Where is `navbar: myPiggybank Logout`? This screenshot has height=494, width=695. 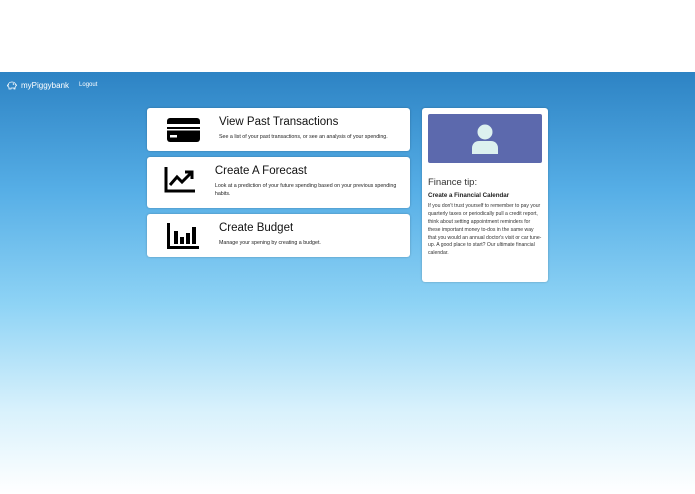
navbar: myPiggybank Logout is located at coordinates (347, 85).